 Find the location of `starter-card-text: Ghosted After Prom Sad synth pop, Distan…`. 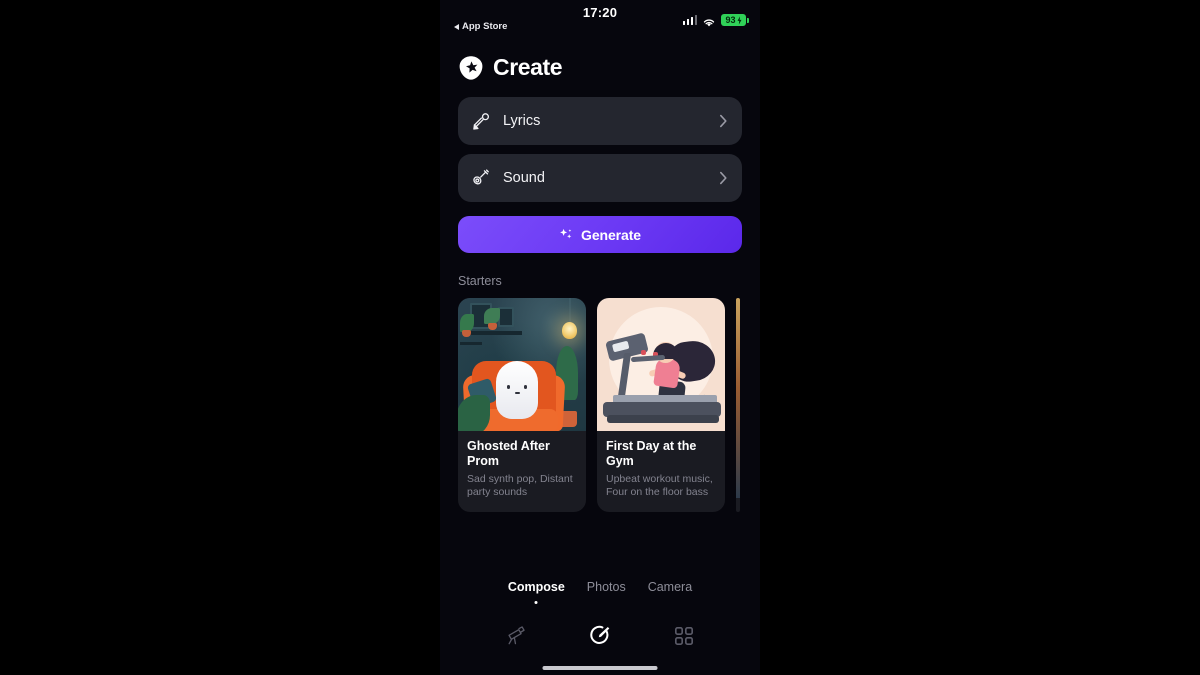

starter-card-text: Ghosted After Prom Sad synth pop, Distan… is located at coordinates (522, 471).